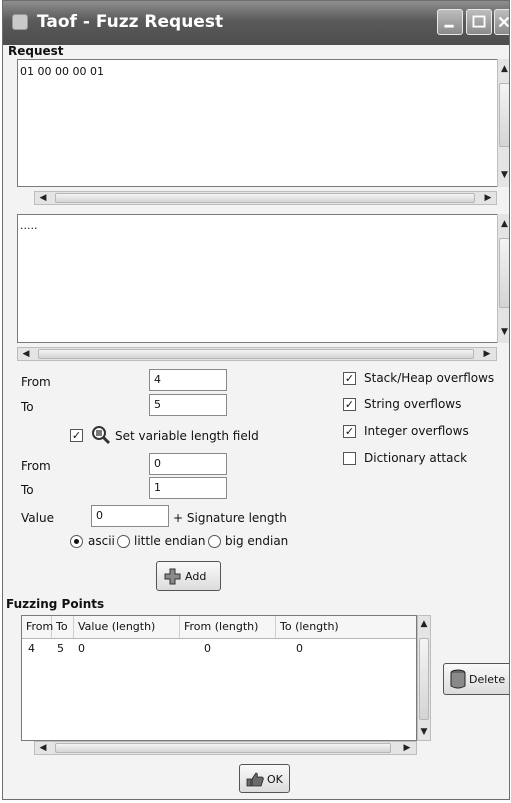 This screenshot has height=803, width=511. Describe the element at coordinates (188, 405) in the screenshot. I see `to-field: 5` at that location.